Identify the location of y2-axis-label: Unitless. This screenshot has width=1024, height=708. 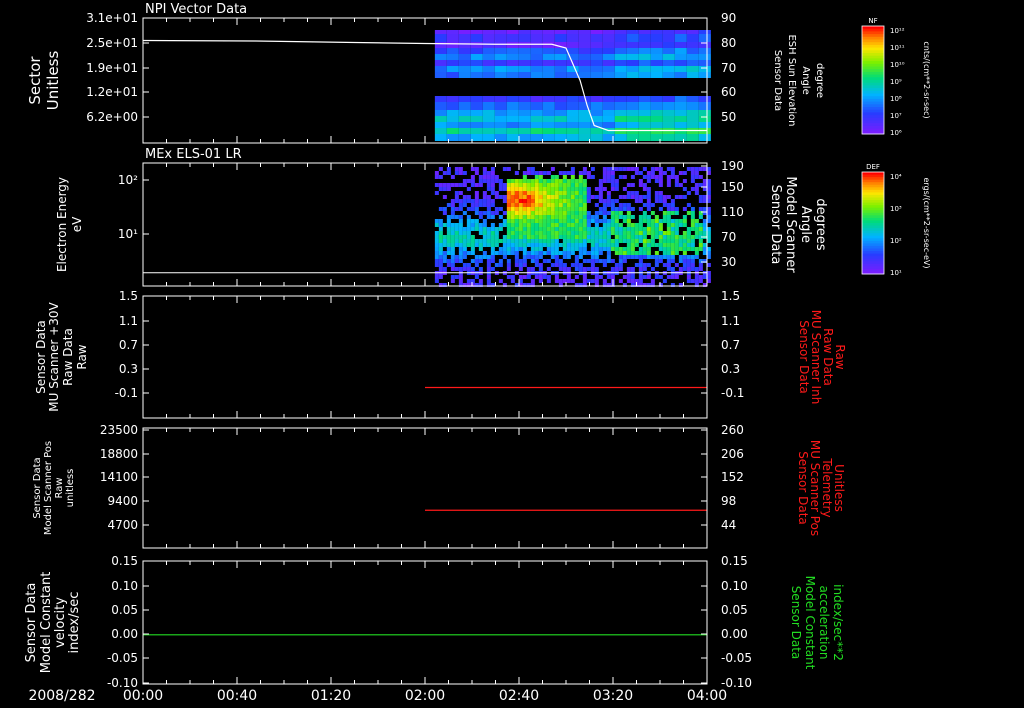
(839, 488).